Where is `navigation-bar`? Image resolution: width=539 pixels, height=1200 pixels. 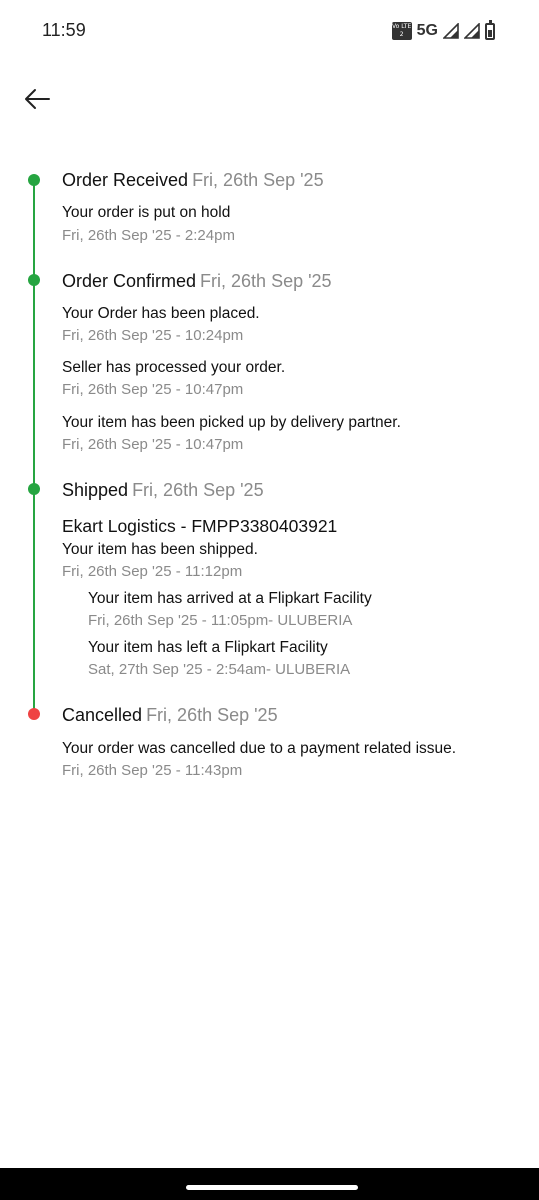 navigation-bar is located at coordinates (269, 1184).